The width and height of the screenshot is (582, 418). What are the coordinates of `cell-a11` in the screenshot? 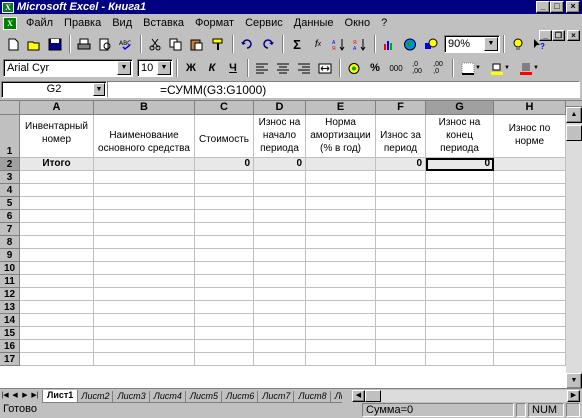 It's located at (57, 281).